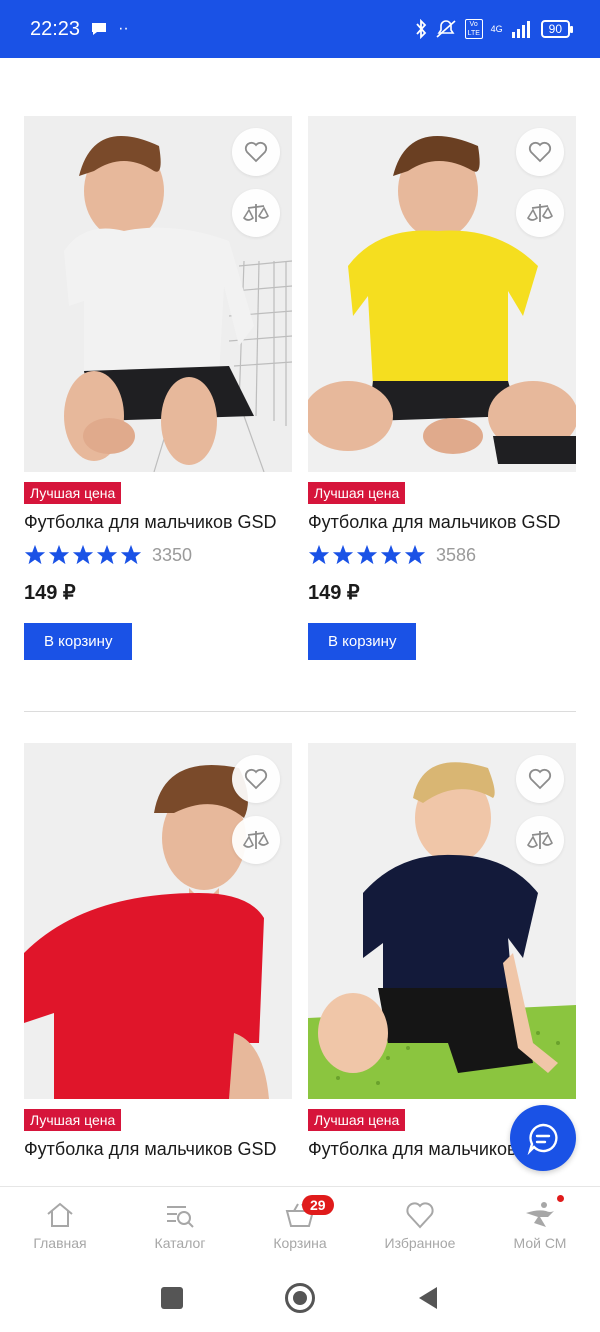 The height and width of the screenshot is (1332, 600). Describe the element at coordinates (318, 1205) in the screenshot. I see `cart-count-badge: 29` at that location.